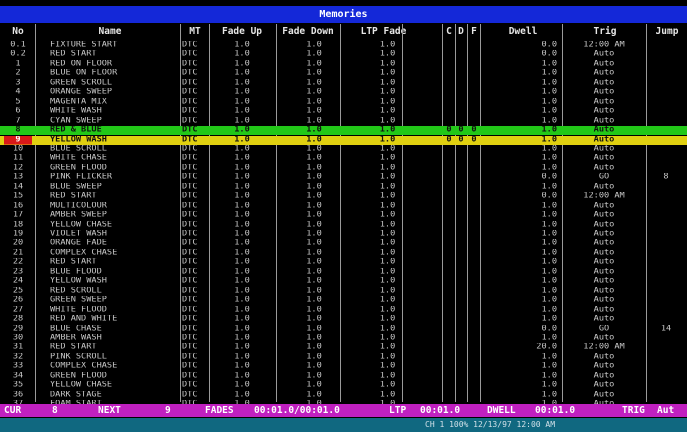 The height and width of the screenshot is (432, 687). I want to click on memory-row: 25 RED SCROLL DTC 1.0 1.0 1.0 1.0 Auto, so click(343, 291).